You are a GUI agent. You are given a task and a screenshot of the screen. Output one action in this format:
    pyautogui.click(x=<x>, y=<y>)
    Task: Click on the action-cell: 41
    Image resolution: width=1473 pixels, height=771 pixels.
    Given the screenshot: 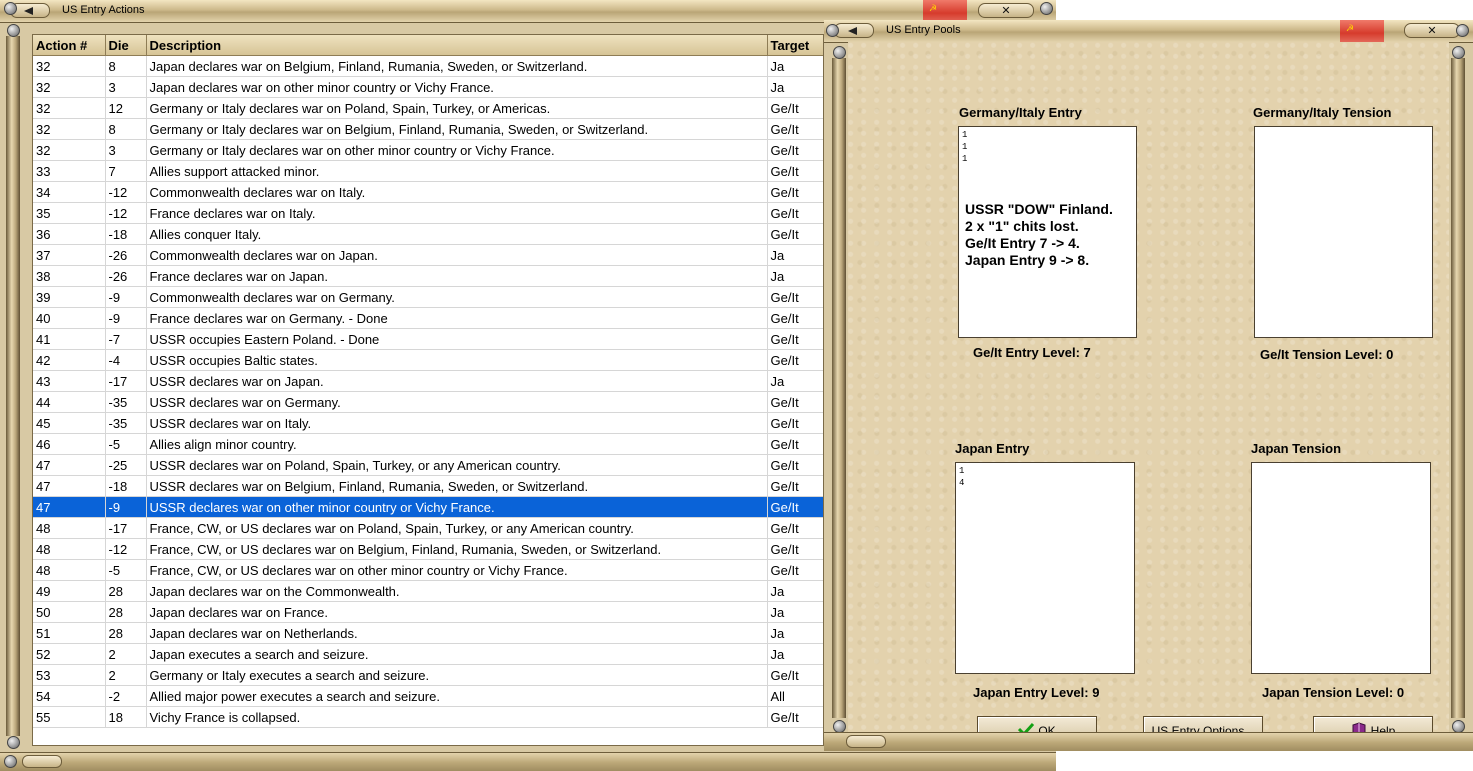 What is the action you would take?
    pyautogui.click(x=69, y=339)
    